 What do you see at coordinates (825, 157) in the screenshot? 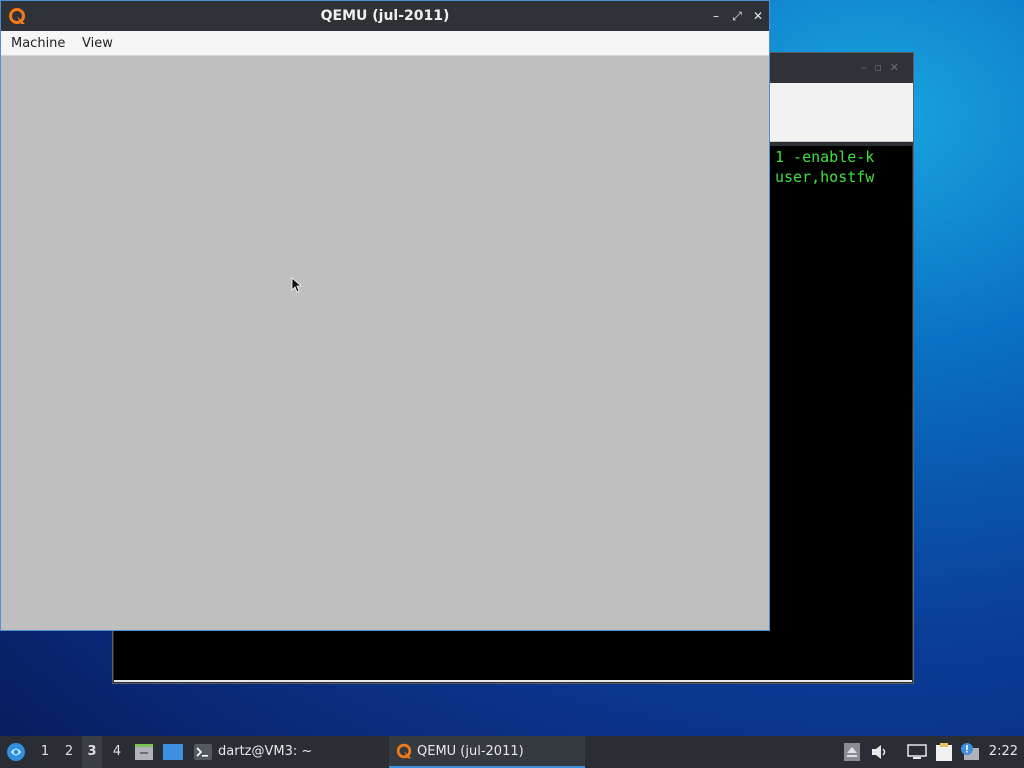
I see `terminal-line: 1 -enable-k` at bounding box center [825, 157].